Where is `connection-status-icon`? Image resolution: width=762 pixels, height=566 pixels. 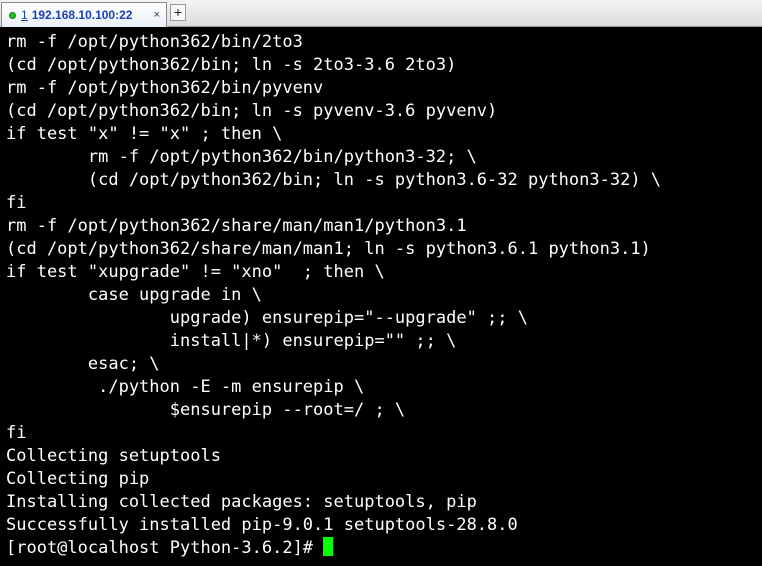
connection-status-icon is located at coordinates (12, 15).